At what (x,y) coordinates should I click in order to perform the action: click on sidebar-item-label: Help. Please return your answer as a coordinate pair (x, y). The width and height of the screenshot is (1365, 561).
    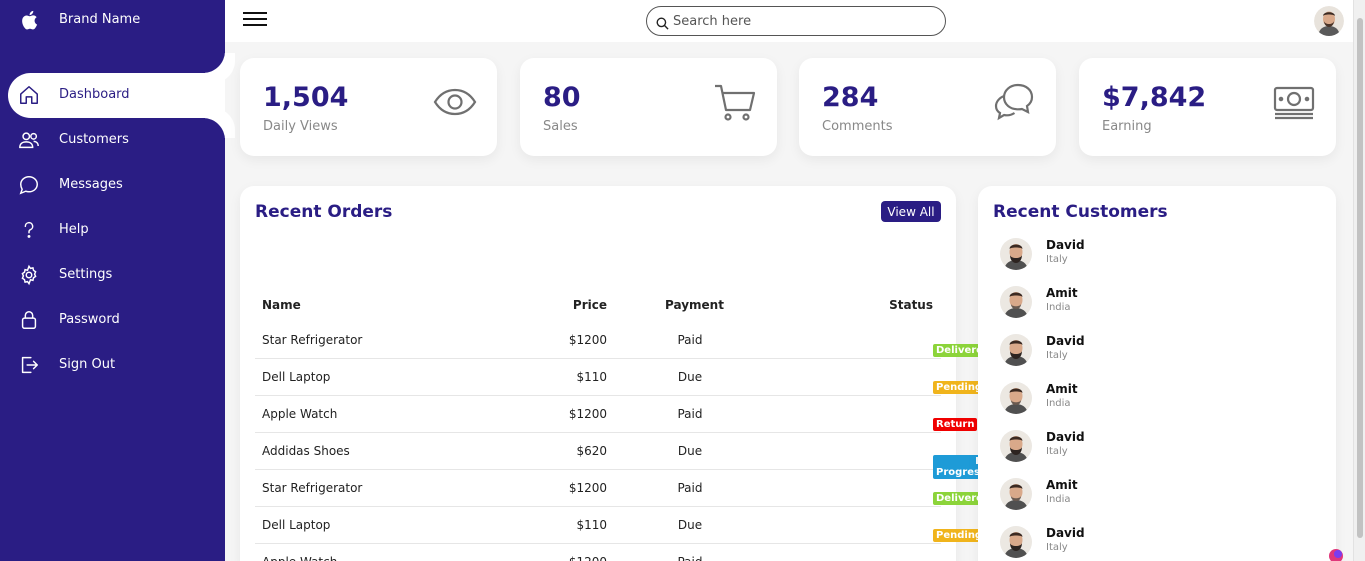
    Looking at the image, I should click on (74, 229).